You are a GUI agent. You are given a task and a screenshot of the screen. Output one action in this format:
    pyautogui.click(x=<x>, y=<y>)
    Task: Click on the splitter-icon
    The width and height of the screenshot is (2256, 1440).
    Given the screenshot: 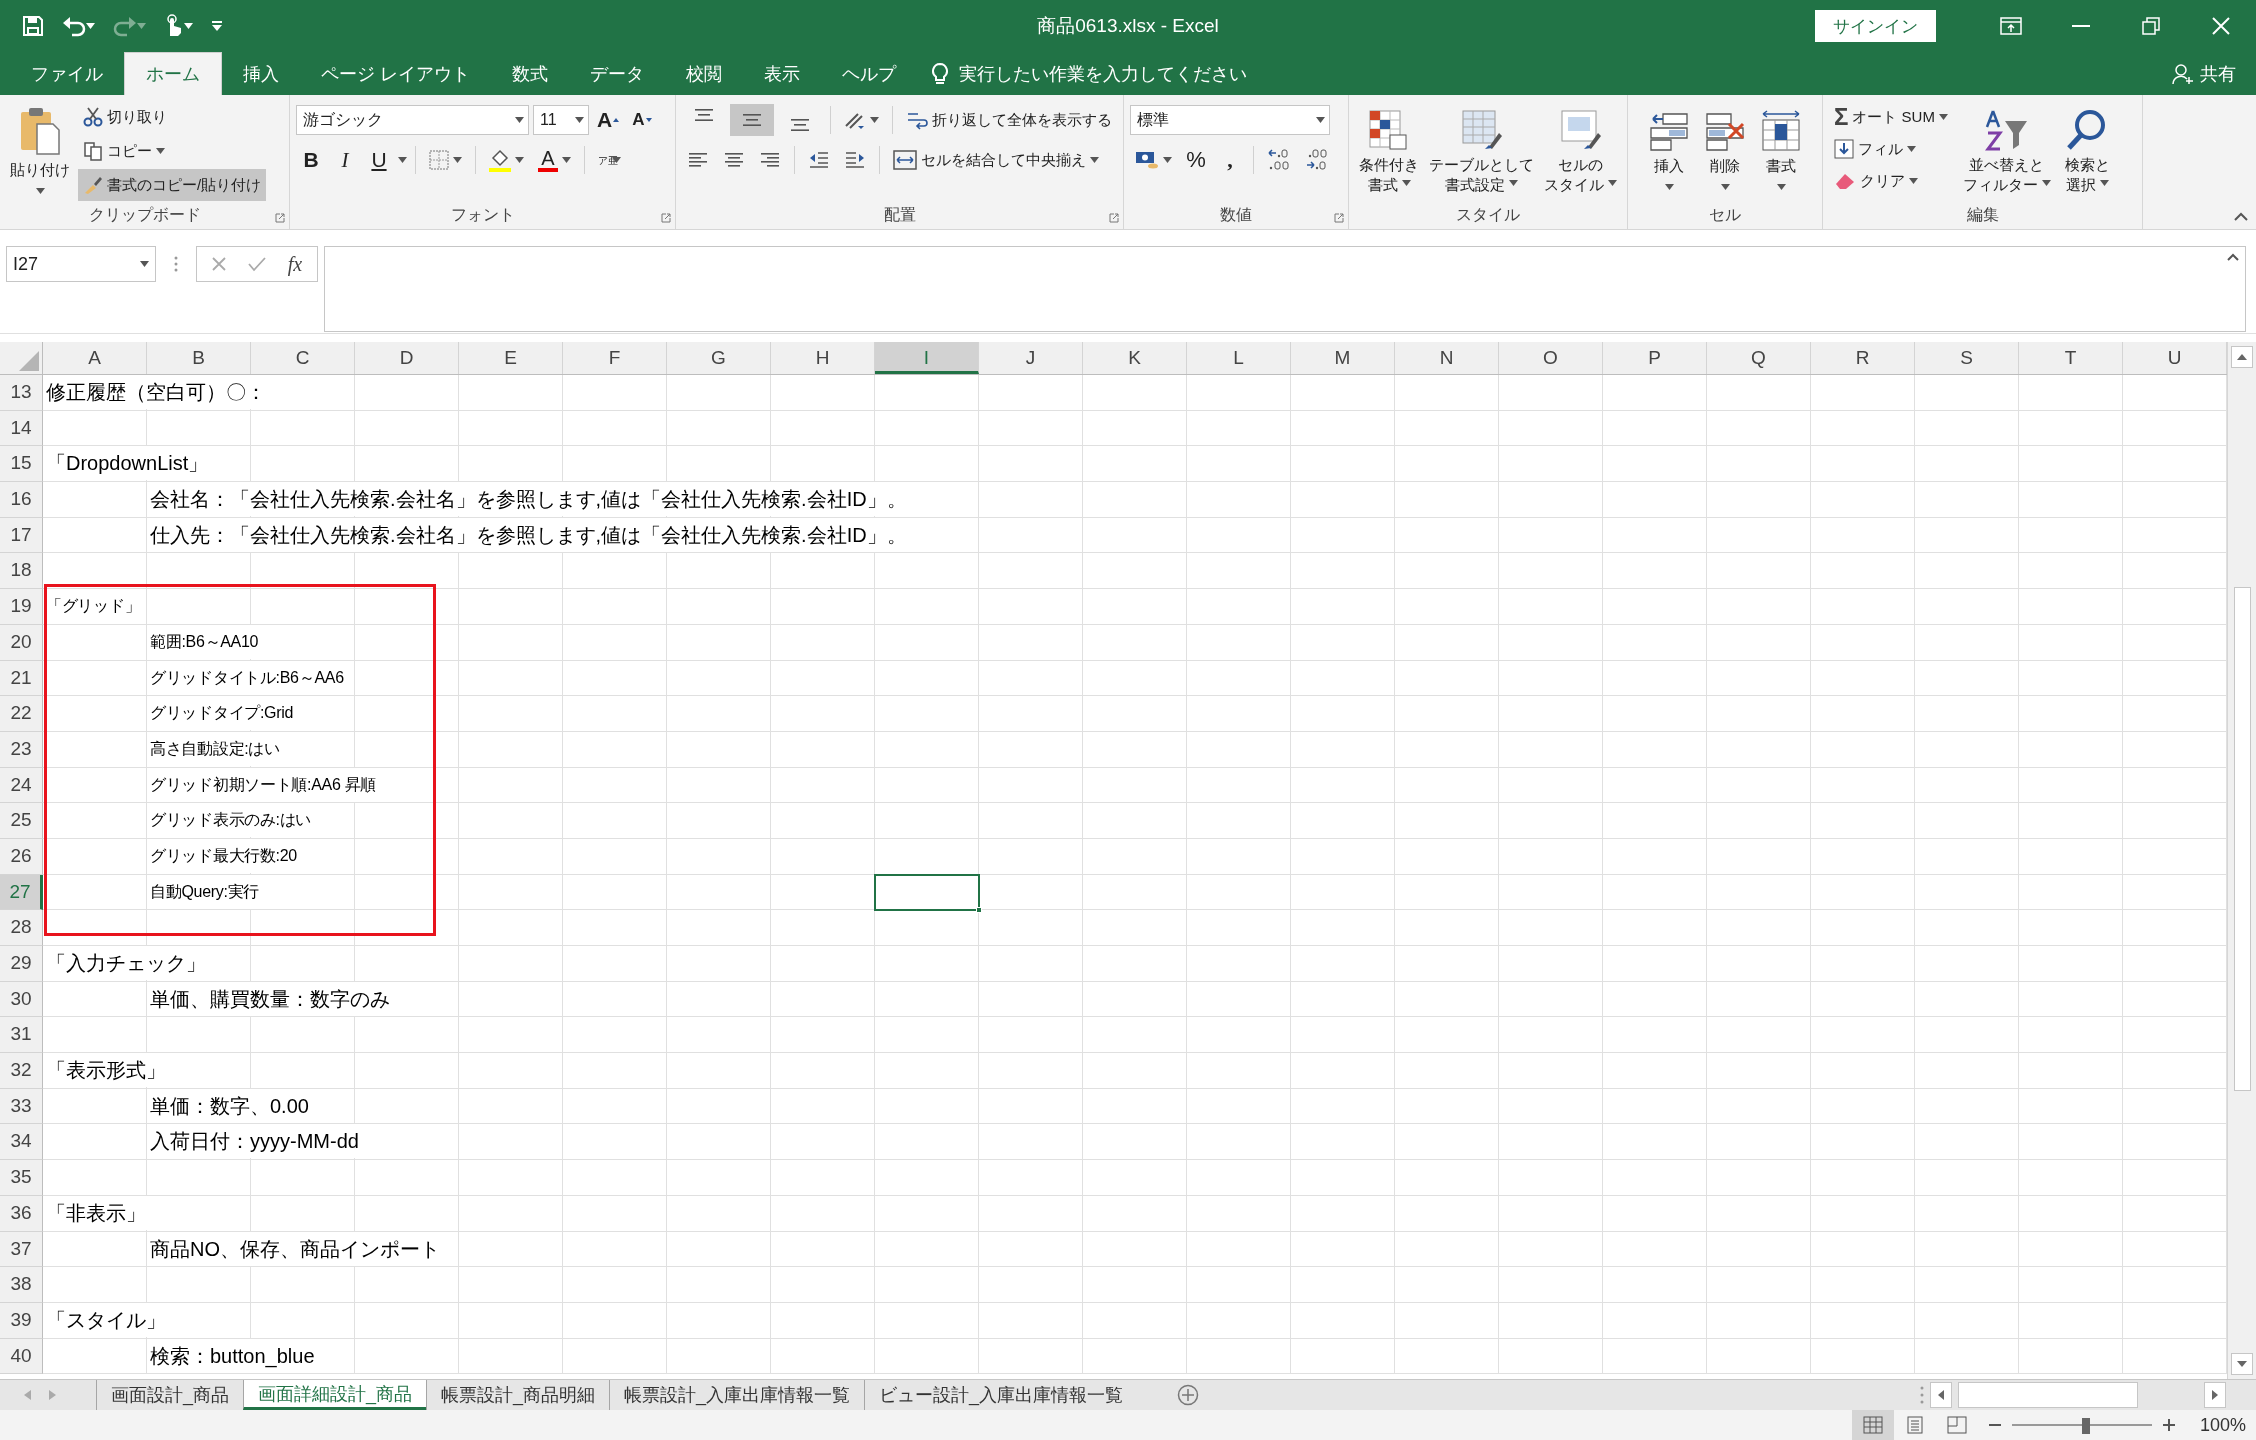 What is the action you would take?
    pyautogui.click(x=1922, y=1395)
    